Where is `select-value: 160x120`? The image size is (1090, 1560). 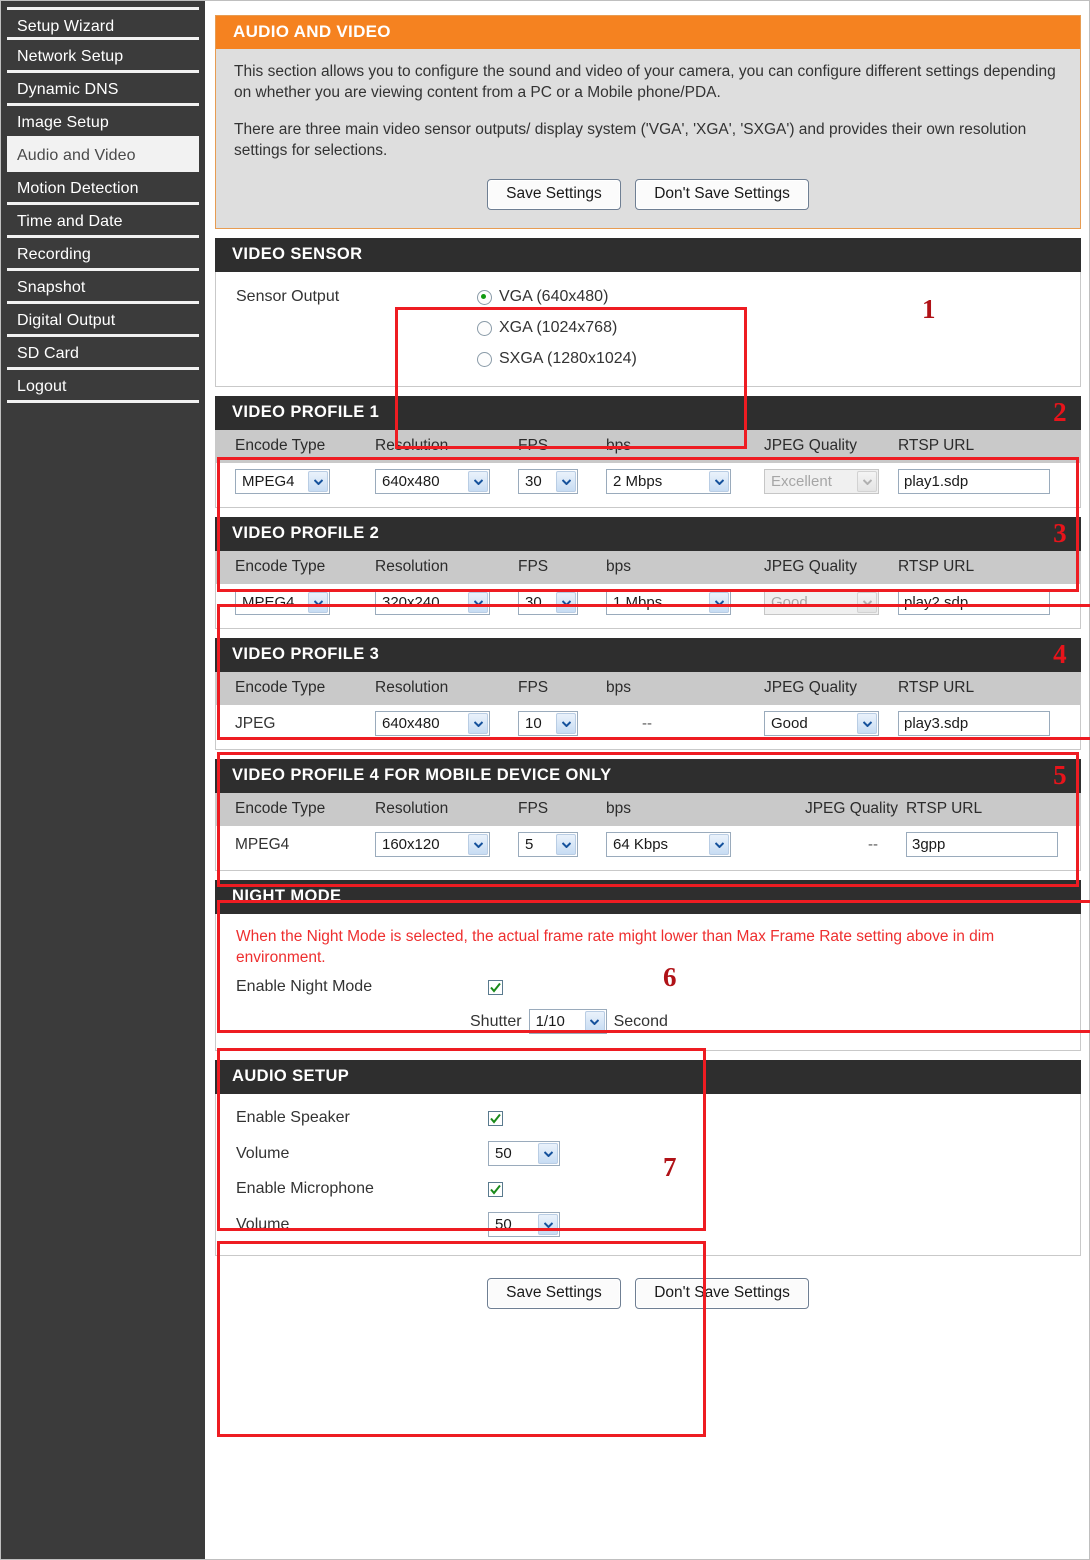
select-value: 160x120 is located at coordinates (411, 844).